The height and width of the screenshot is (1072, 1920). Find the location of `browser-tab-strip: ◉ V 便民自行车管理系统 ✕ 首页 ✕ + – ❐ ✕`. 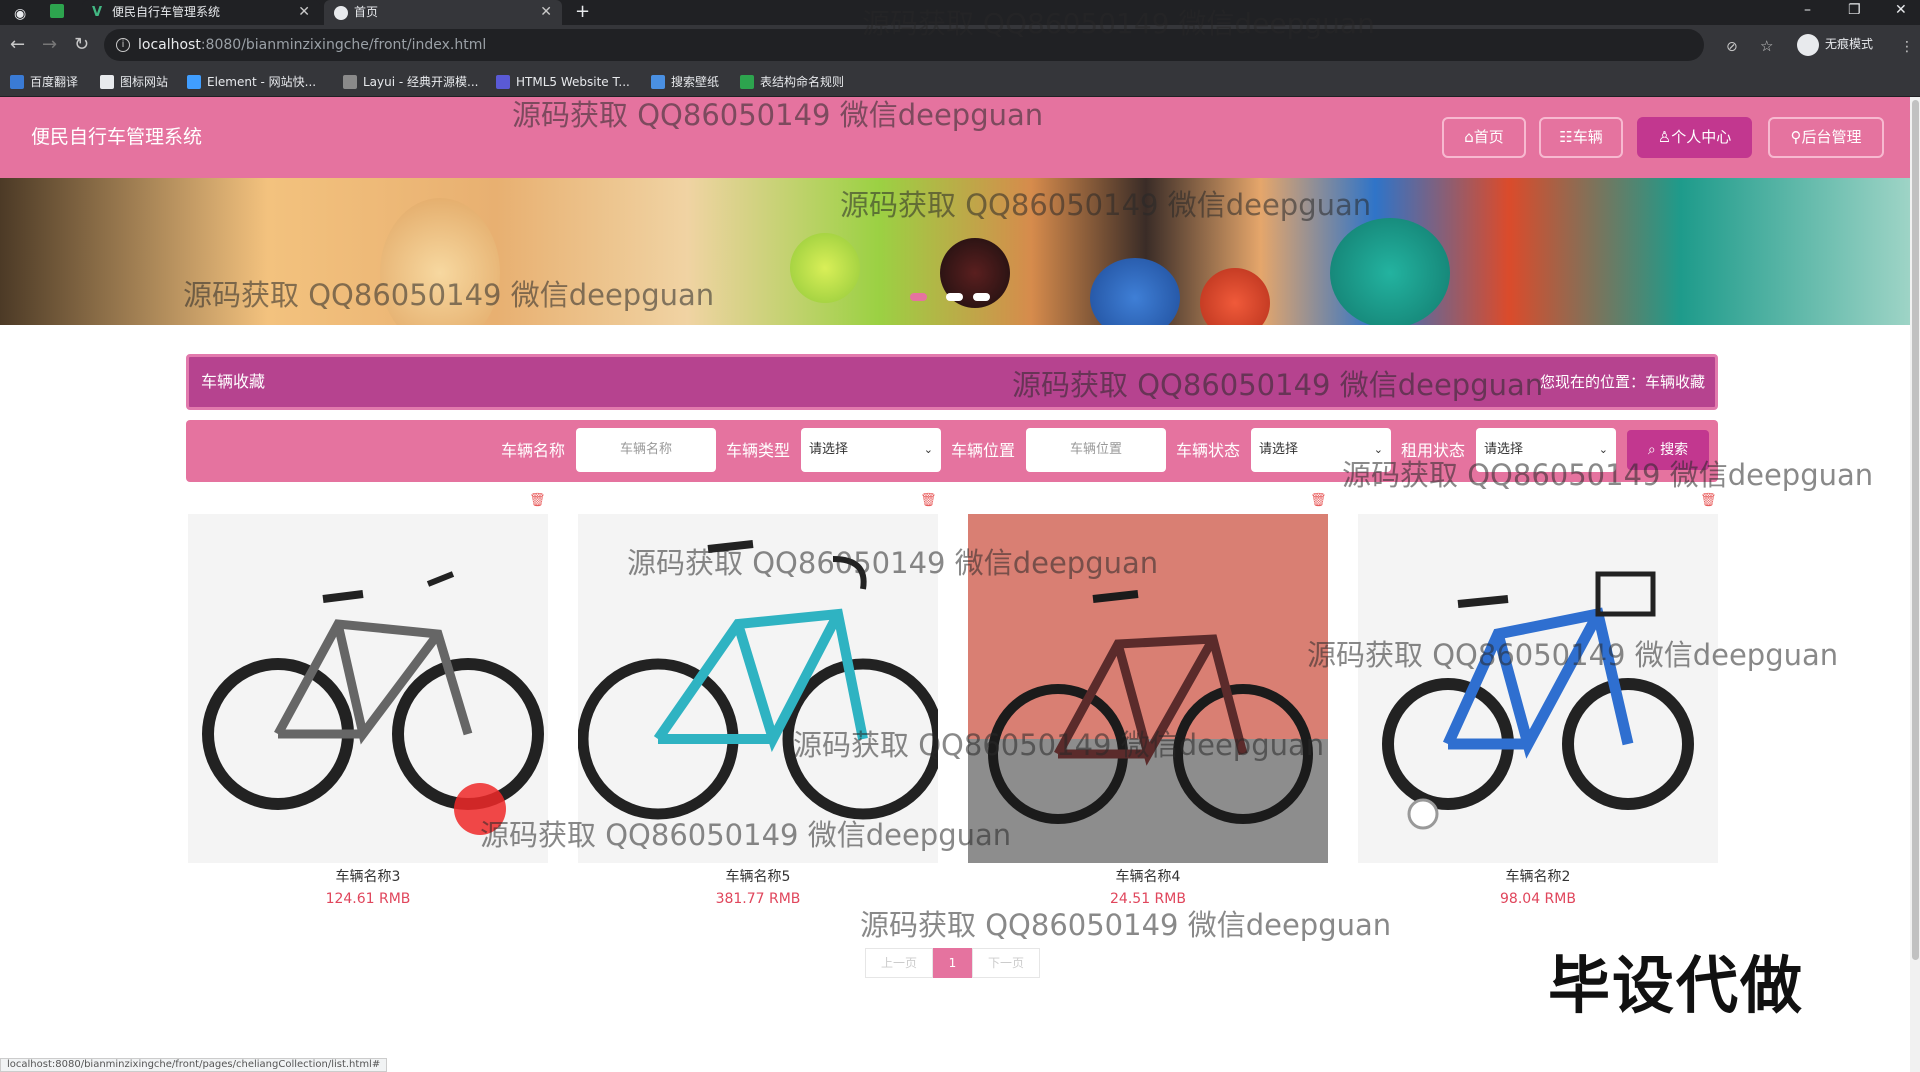

browser-tab-strip: ◉ V 便民自行车管理系统 ✕ 首页 ✕ + – ❐ ✕ is located at coordinates (960, 12).